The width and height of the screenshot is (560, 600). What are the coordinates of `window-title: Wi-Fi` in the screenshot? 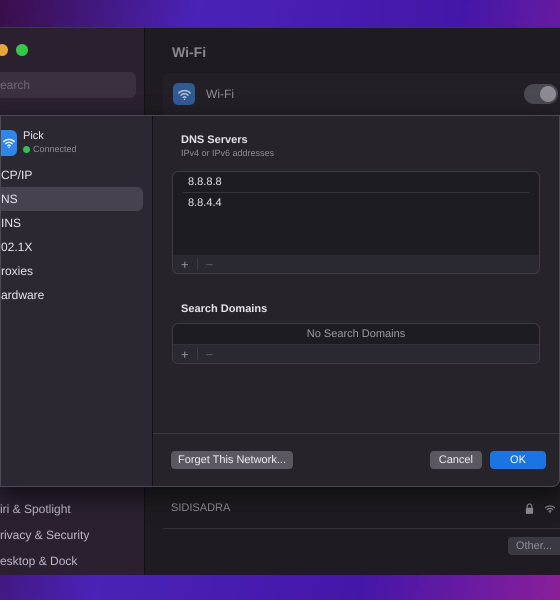 It's located at (190, 51).